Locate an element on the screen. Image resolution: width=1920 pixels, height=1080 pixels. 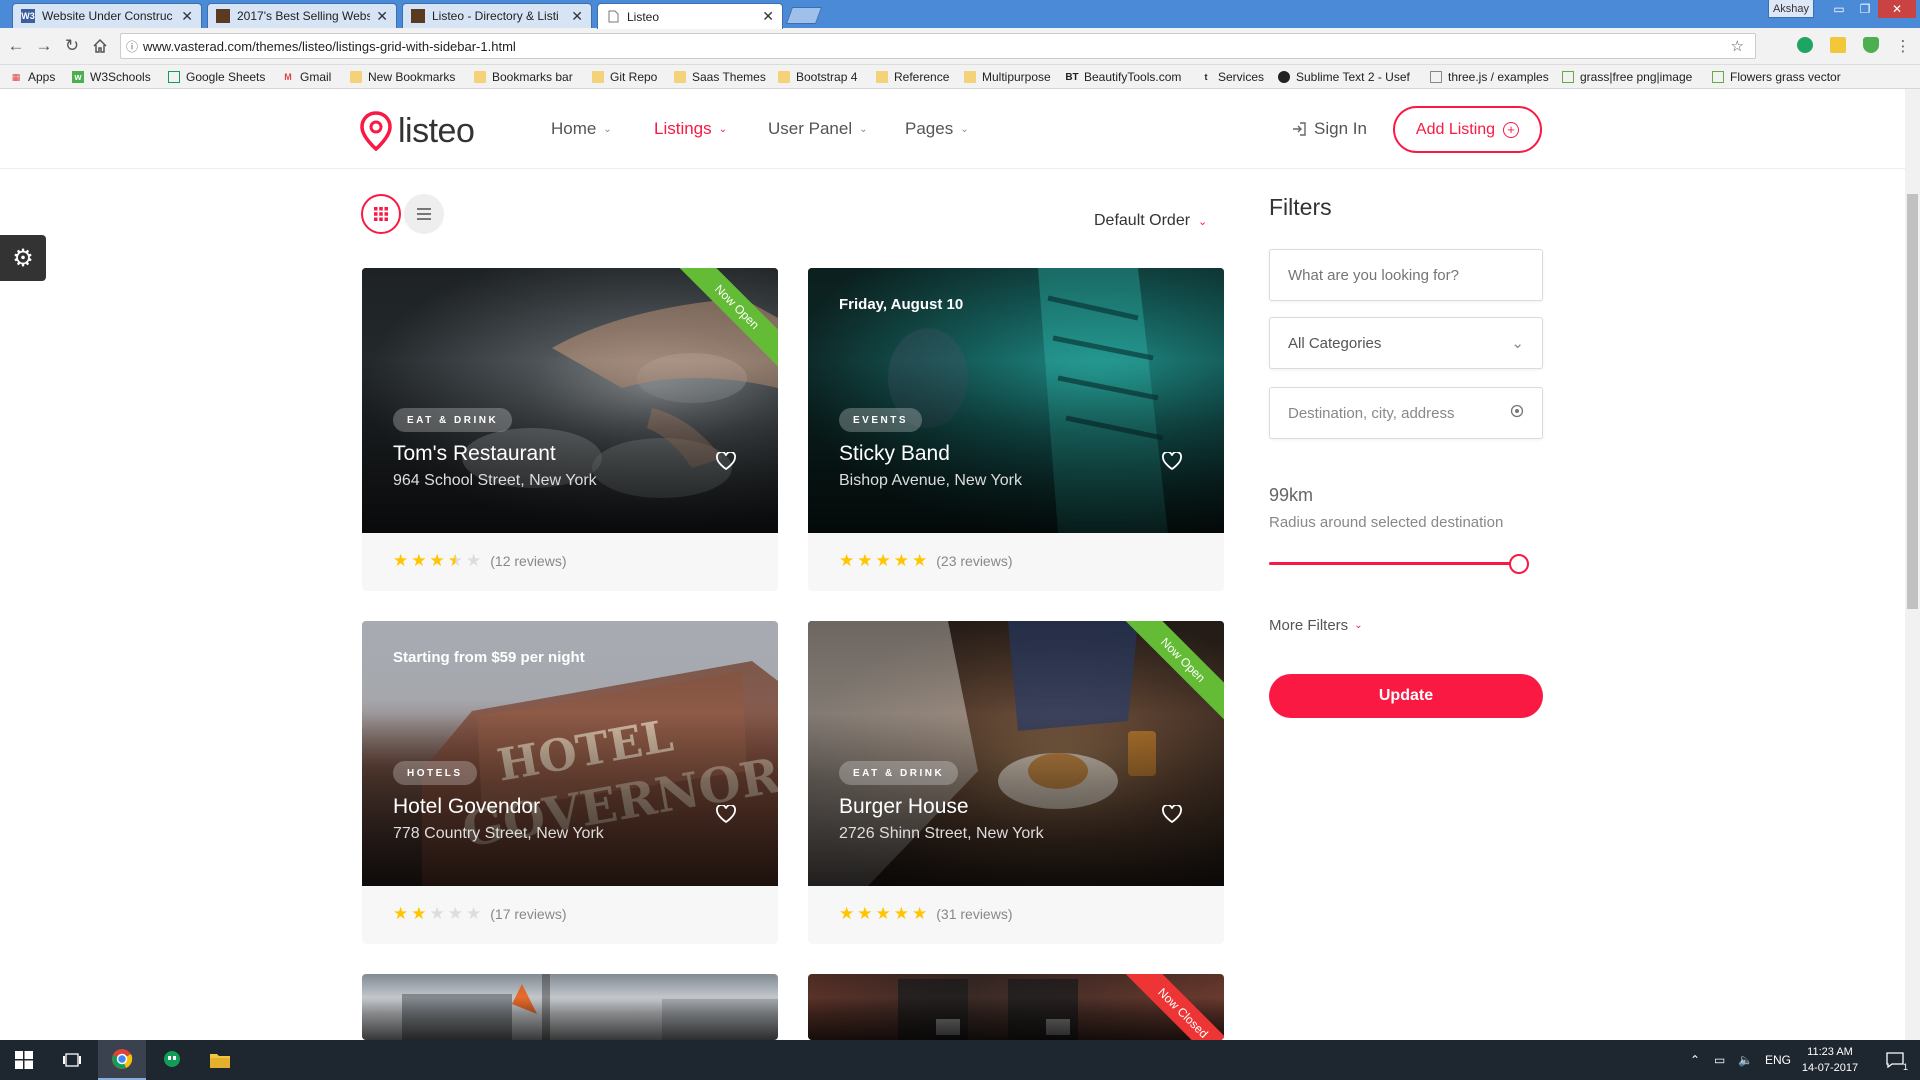
browser-tab-3: Listeo - Directory & Listi ✕ is located at coordinates (497, 15).